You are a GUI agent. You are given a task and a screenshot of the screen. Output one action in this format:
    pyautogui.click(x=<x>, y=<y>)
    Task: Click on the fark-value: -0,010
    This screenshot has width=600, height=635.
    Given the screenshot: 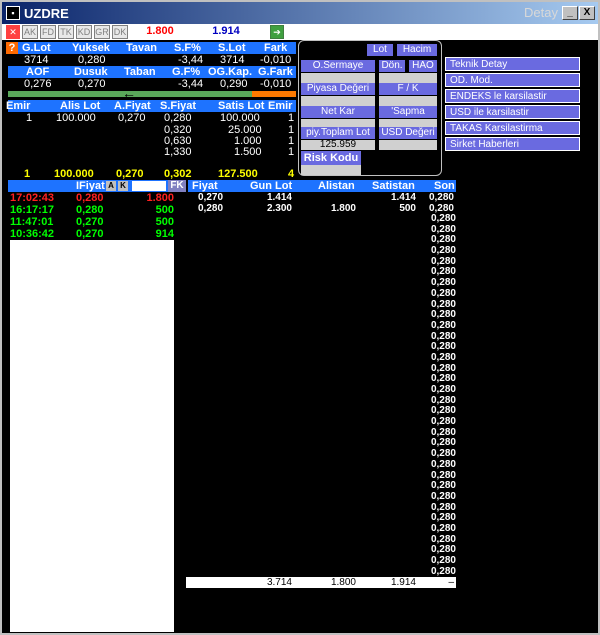 What is the action you would take?
    pyautogui.click(x=276, y=60)
    